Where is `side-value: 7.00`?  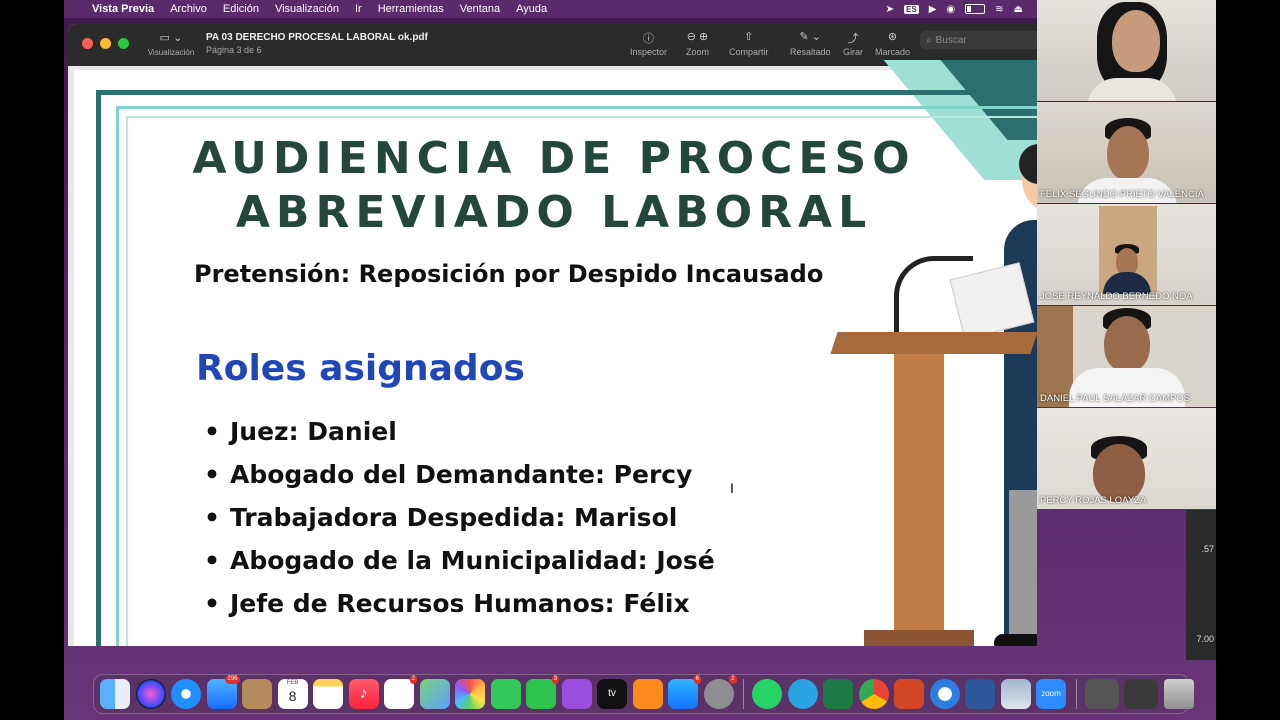 side-value: 7.00 is located at coordinates (1205, 639).